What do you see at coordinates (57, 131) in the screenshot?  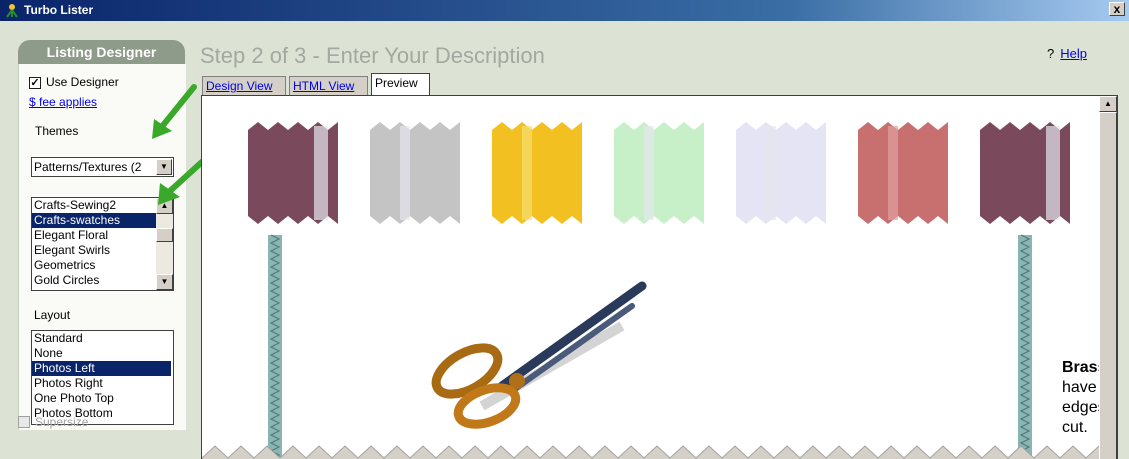 I see `themes-label: Themes` at bounding box center [57, 131].